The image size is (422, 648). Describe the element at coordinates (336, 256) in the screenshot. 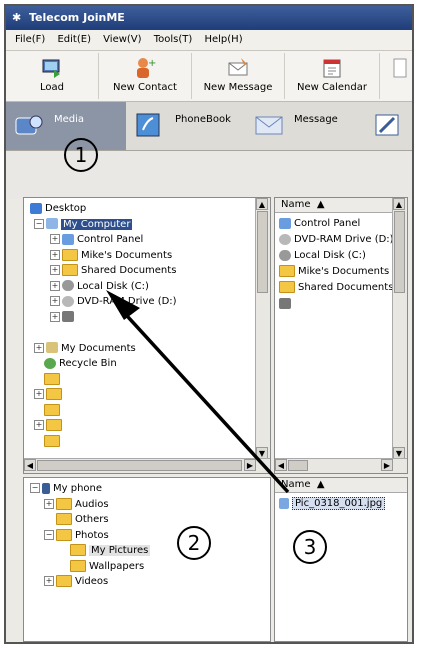

I see `list-item: Local Disk (C:)` at that location.